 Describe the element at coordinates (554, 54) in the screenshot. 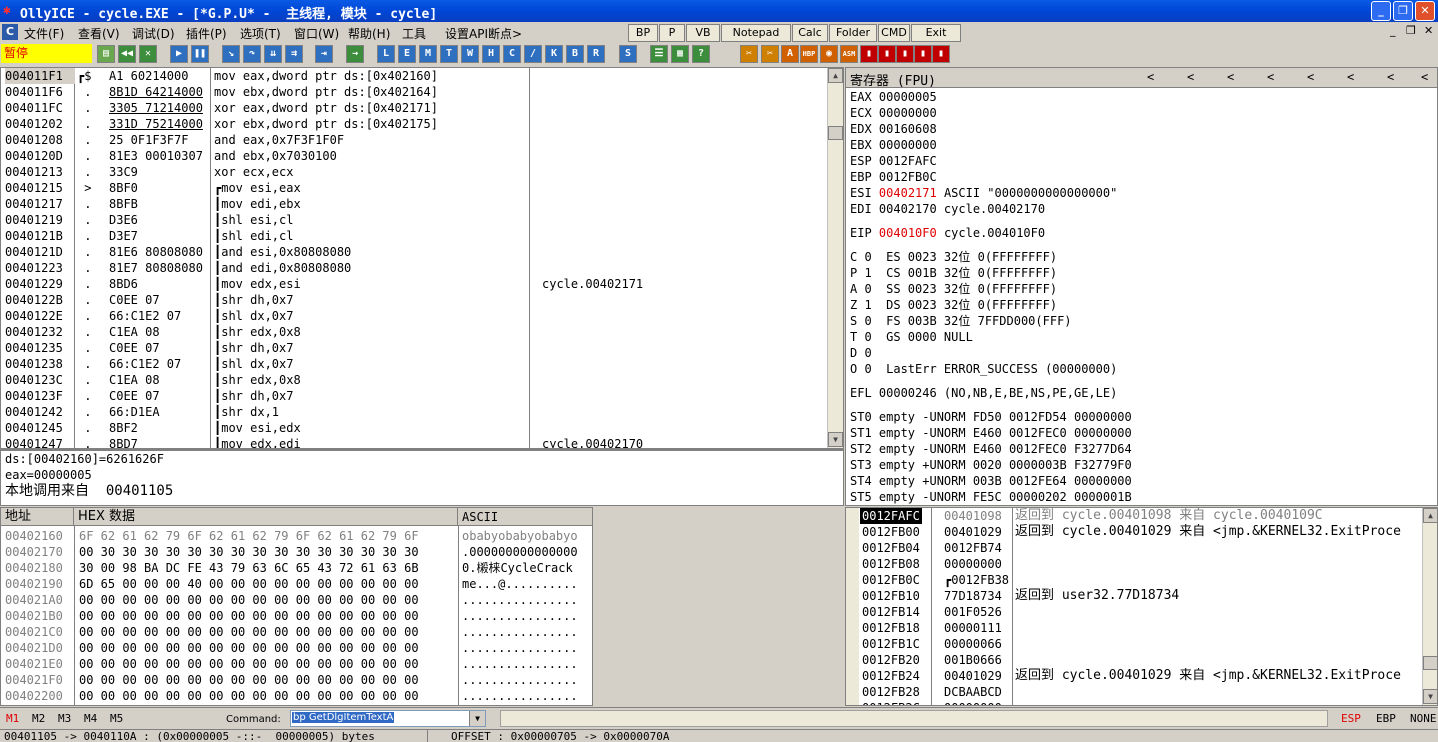

I see `call-stack-button: K` at that location.